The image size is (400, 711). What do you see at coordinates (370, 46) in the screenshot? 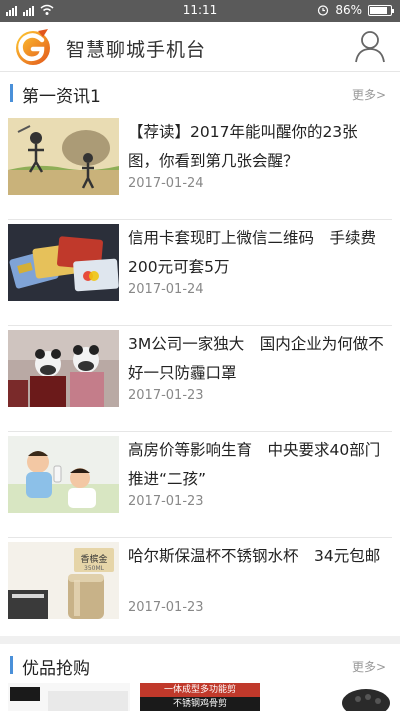
I see `user-profile-icon` at bounding box center [370, 46].